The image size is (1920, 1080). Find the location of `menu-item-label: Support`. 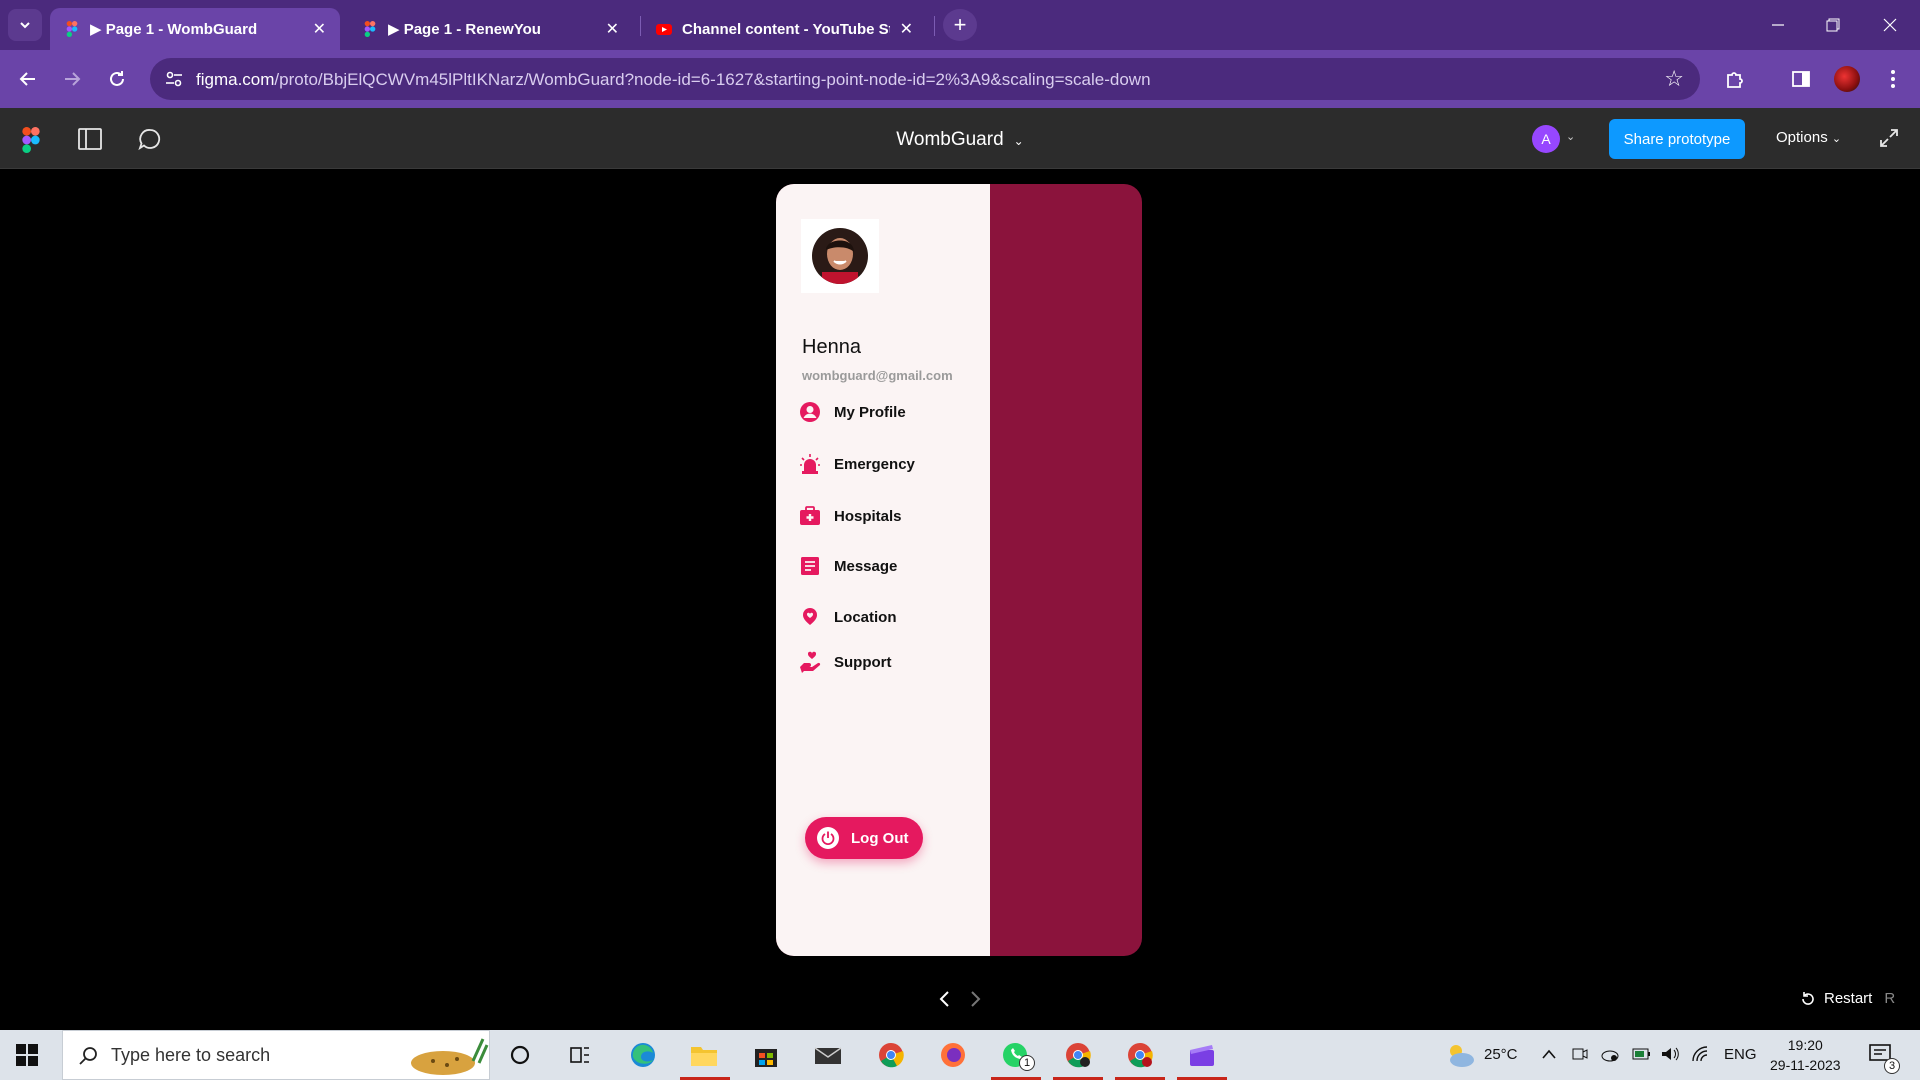

menu-item-label: Support is located at coordinates (863, 662).